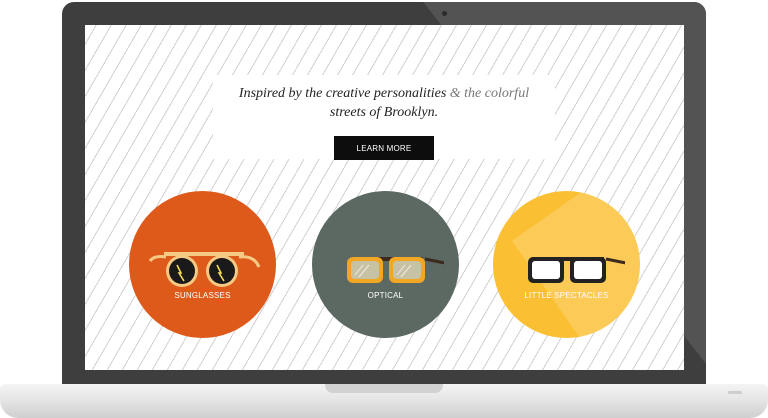 The height and width of the screenshot is (418, 768). I want to click on sunglasses-icon, so click(204, 269).